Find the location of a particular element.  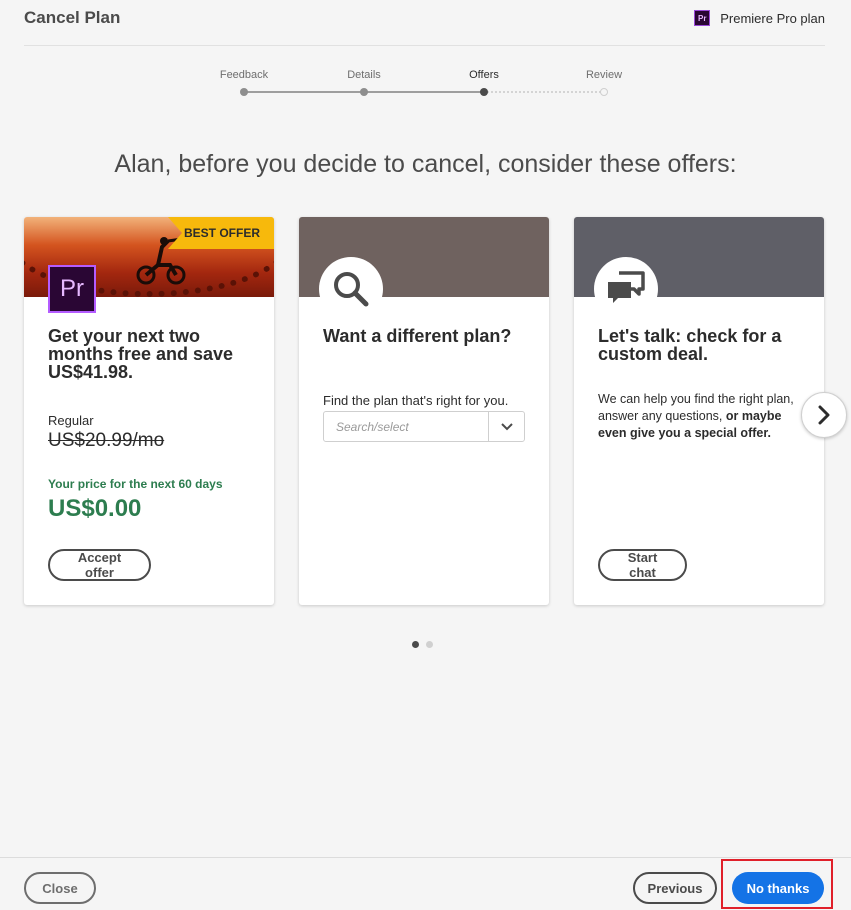

page-title: Cancel Plan is located at coordinates (72, 17).